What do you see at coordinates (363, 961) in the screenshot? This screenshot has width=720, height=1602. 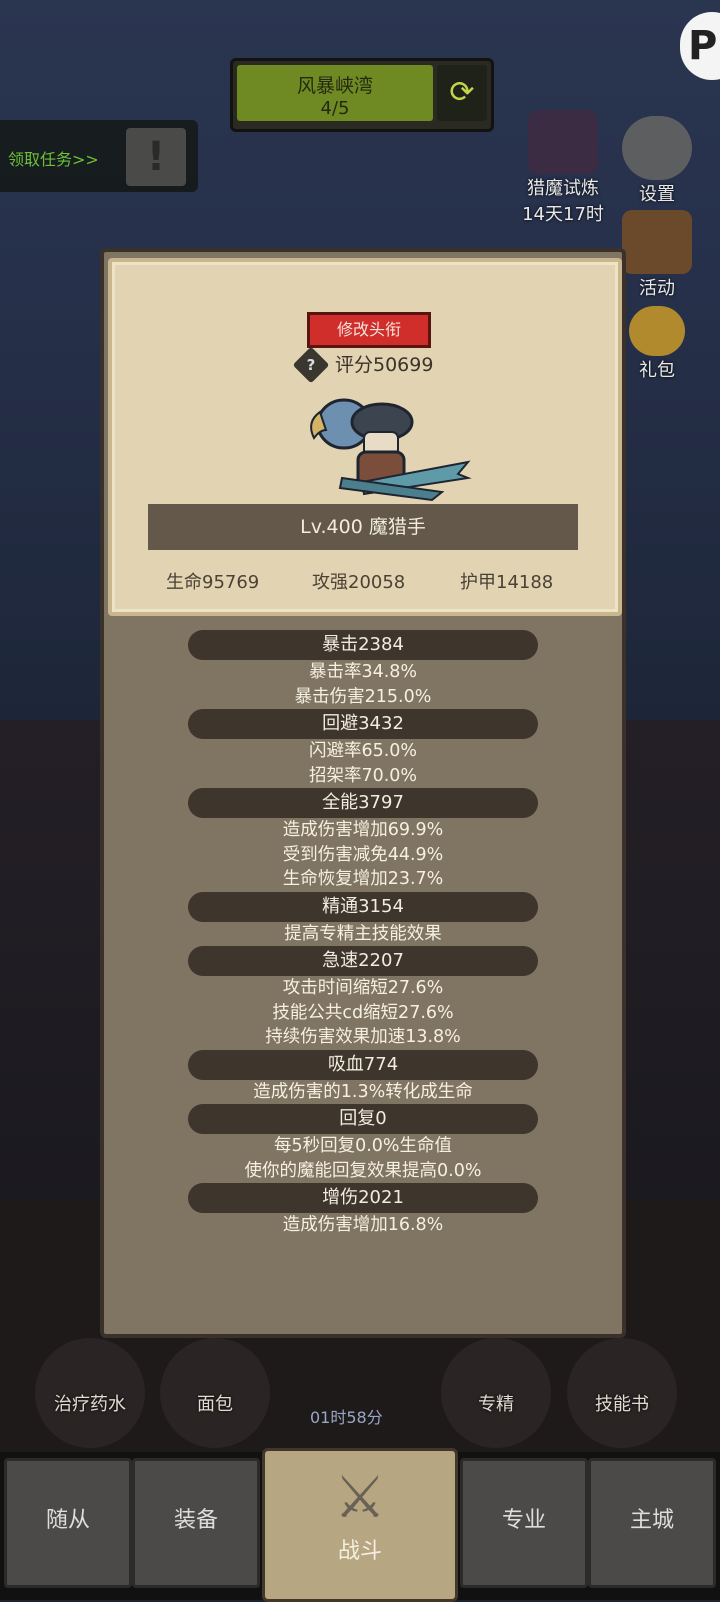 I see `section-header-haste: 急速2207` at bounding box center [363, 961].